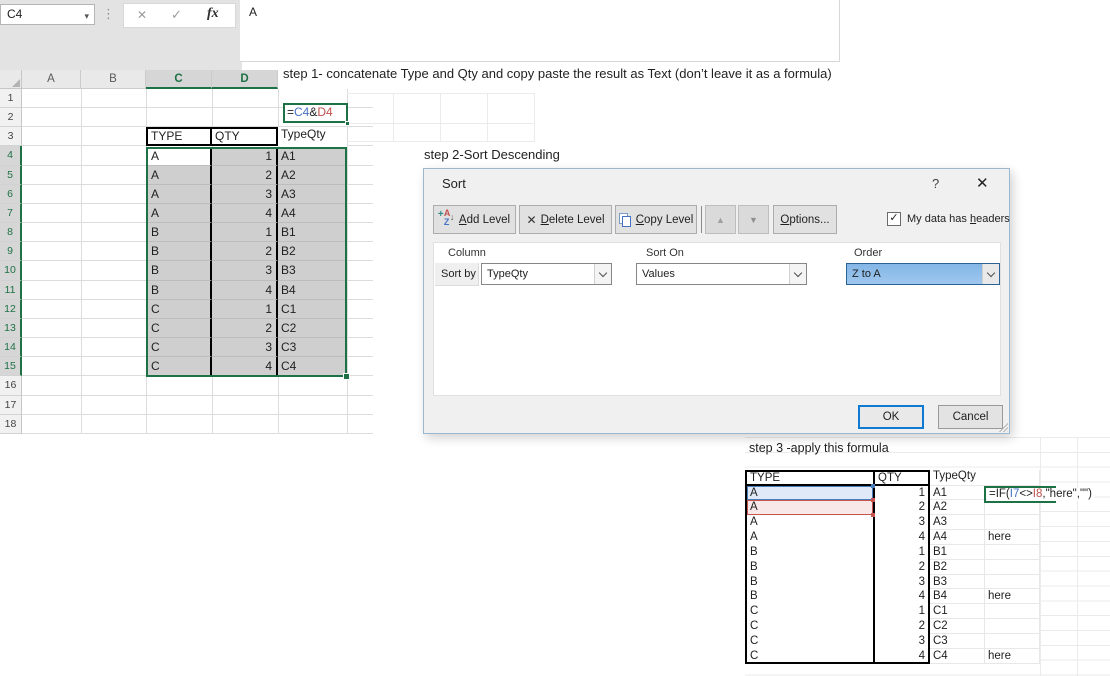 This screenshot has width=1110, height=676. I want to click on sheet-cell-qty: 2, so click(245, 328).